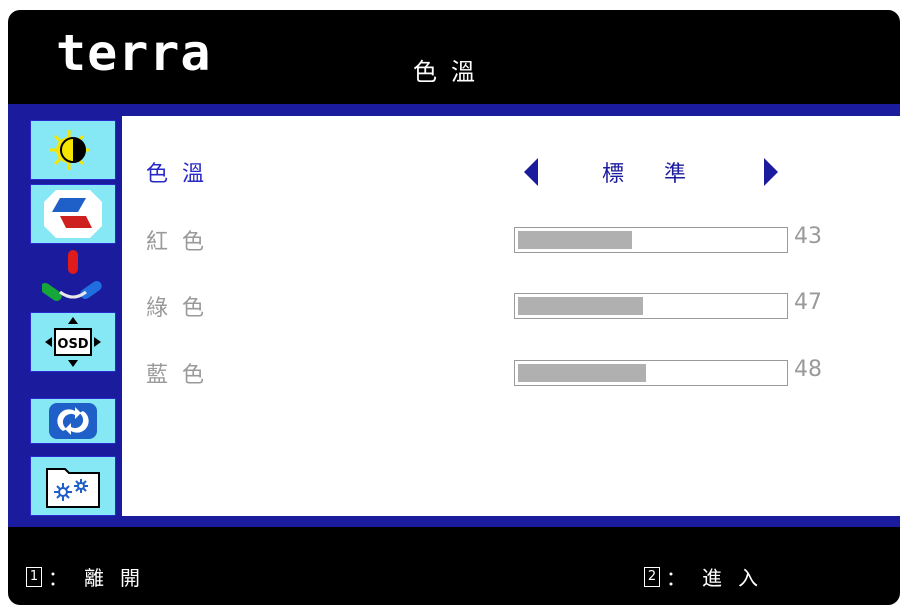 The image size is (901, 607). Describe the element at coordinates (69, 150) in the screenshot. I see `brightness-contrast-icon` at that location.